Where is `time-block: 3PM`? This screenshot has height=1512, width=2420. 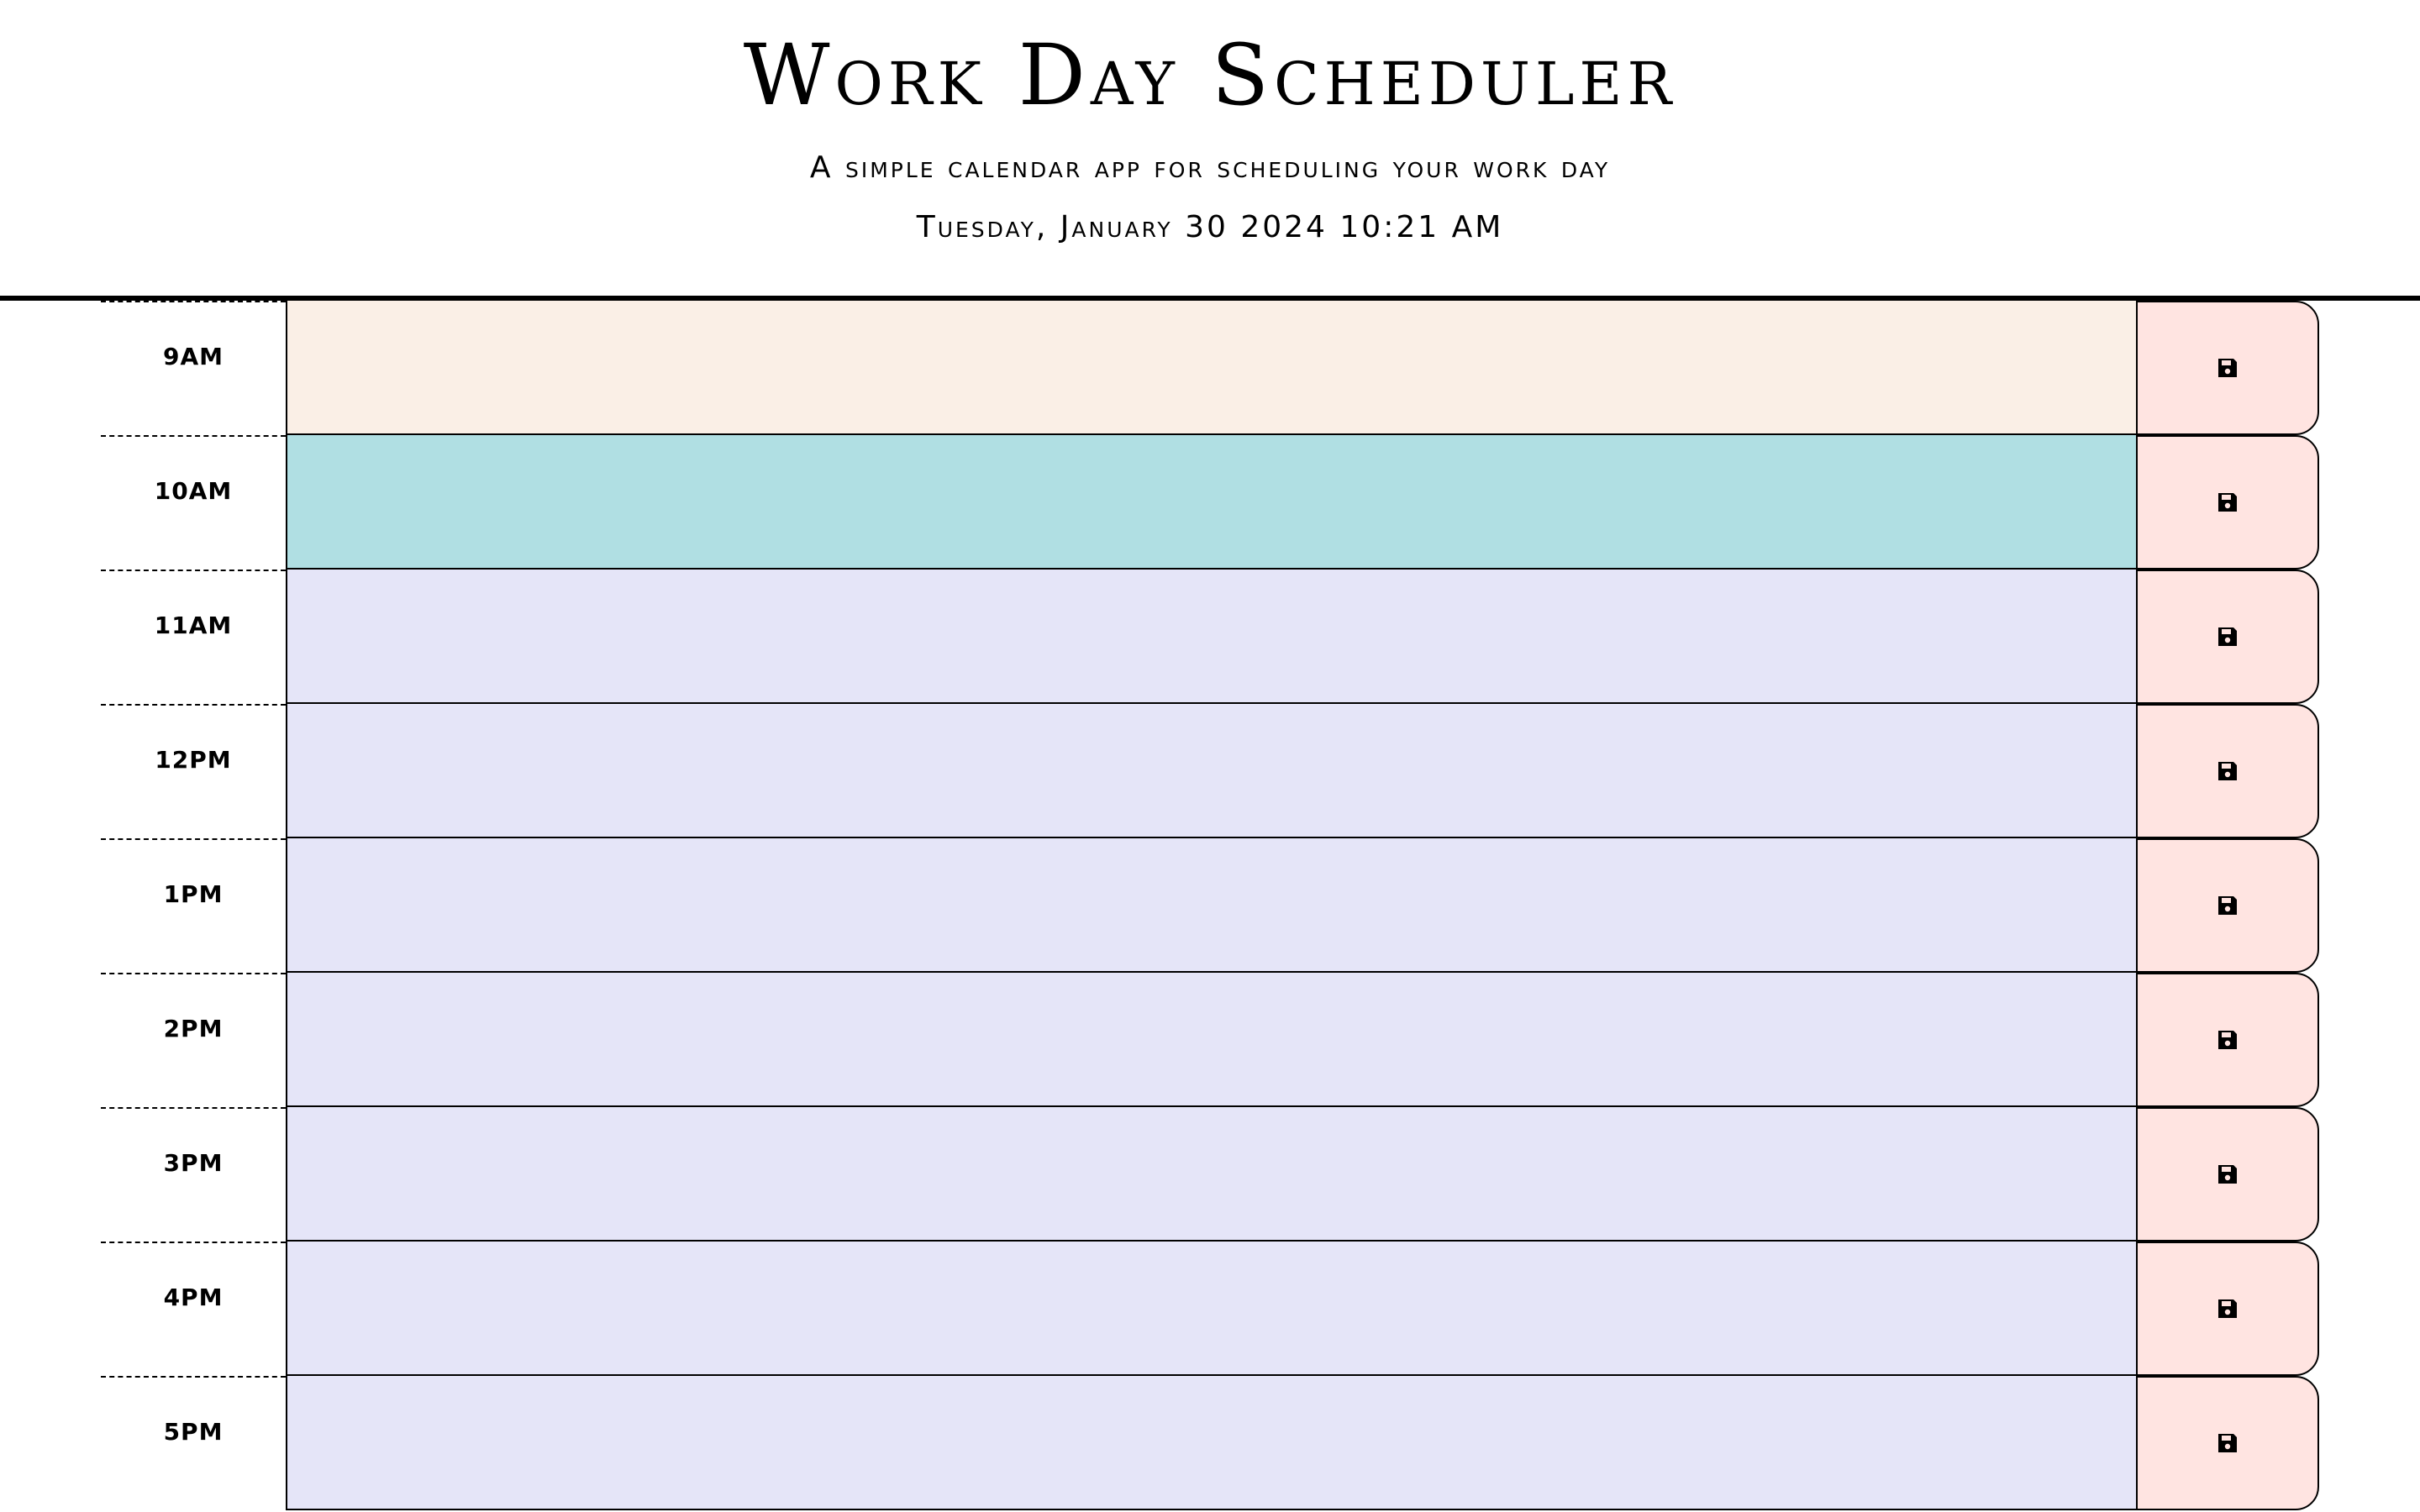 time-block: 3PM is located at coordinates (1210, 1174).